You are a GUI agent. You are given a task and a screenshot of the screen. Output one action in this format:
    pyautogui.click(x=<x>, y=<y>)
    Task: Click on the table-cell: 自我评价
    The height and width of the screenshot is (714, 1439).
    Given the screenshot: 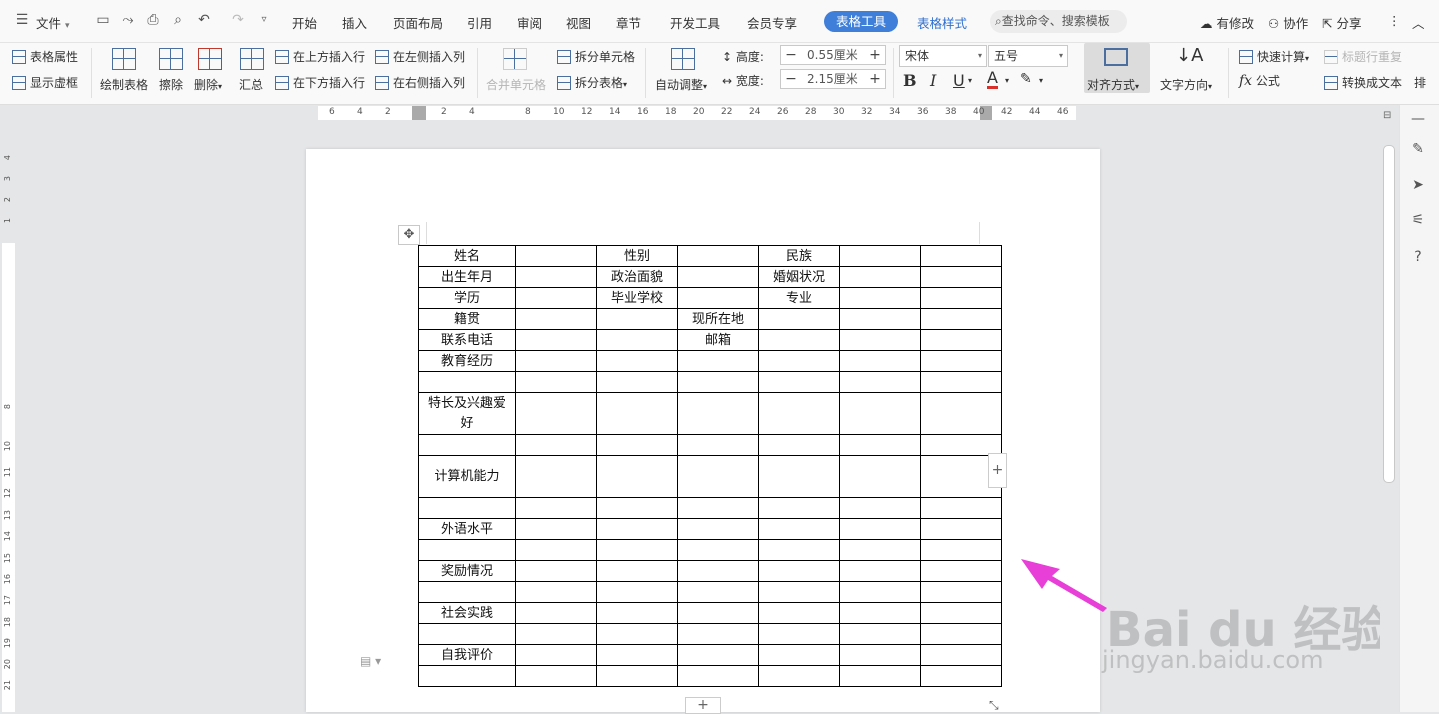 What is the action you would take?
    pyautogui.click(x=467, y=655)
    